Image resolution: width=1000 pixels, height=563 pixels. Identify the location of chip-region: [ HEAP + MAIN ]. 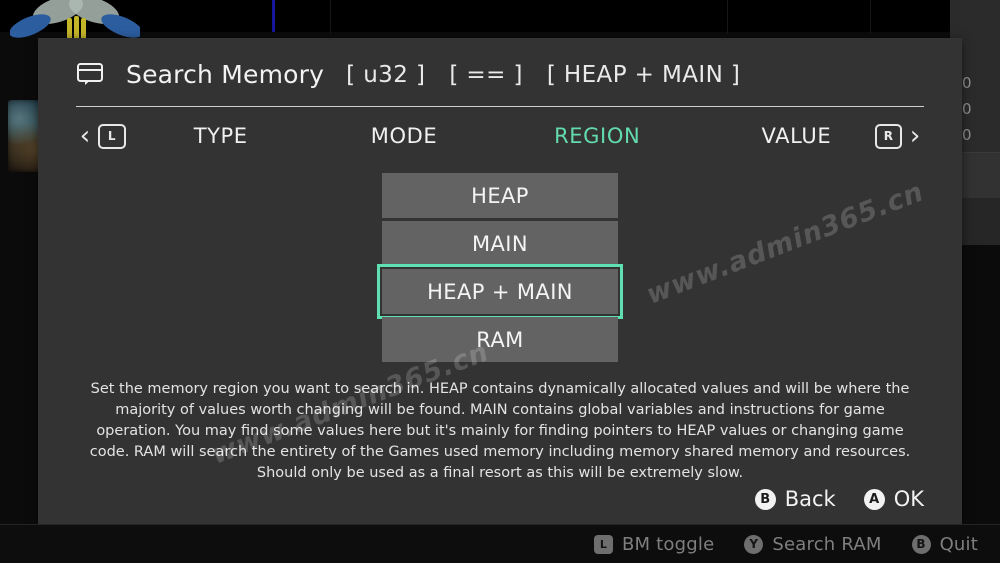
(643, 74).